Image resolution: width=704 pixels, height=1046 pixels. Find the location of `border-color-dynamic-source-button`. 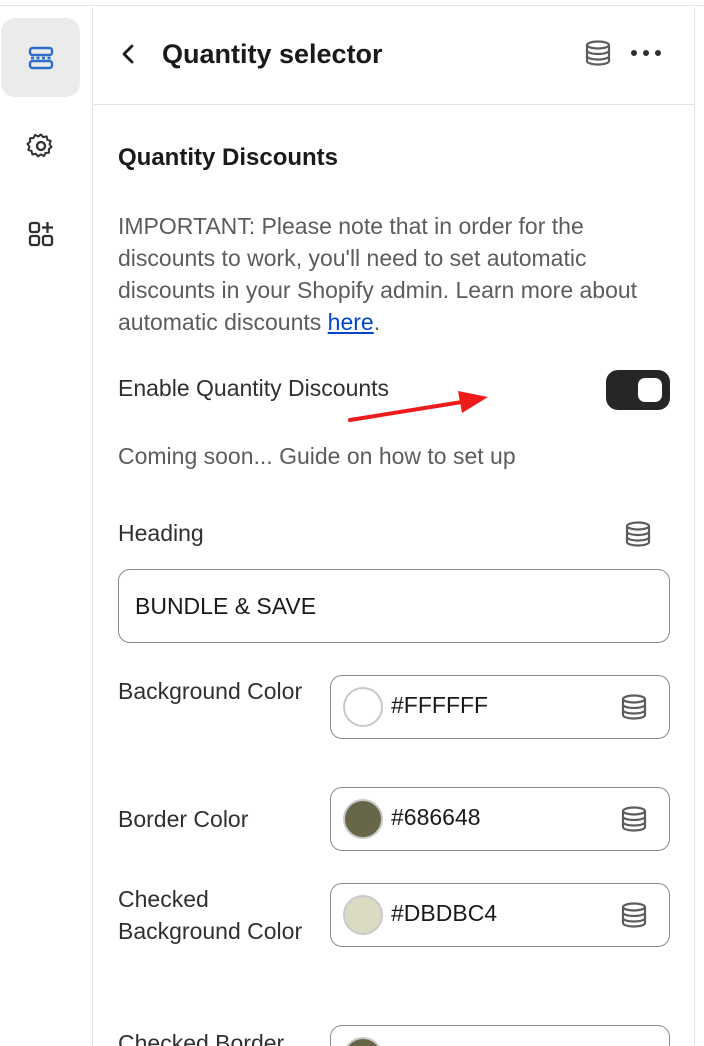

border-color-dynamic-source-button is located at coordinates (634, 819).